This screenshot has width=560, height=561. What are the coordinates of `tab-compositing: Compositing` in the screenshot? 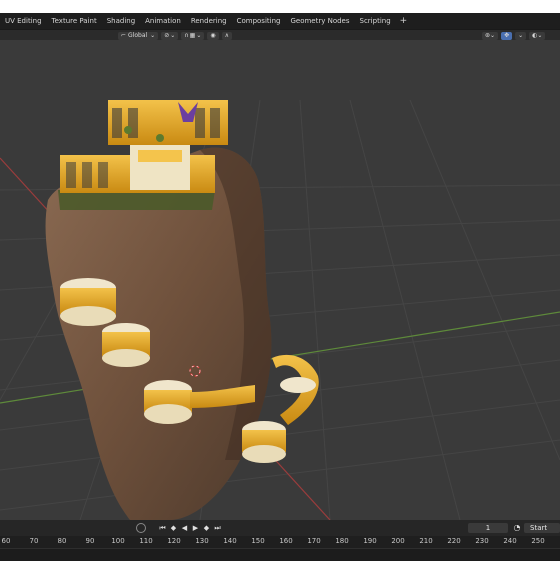 It's located at (259, 21).